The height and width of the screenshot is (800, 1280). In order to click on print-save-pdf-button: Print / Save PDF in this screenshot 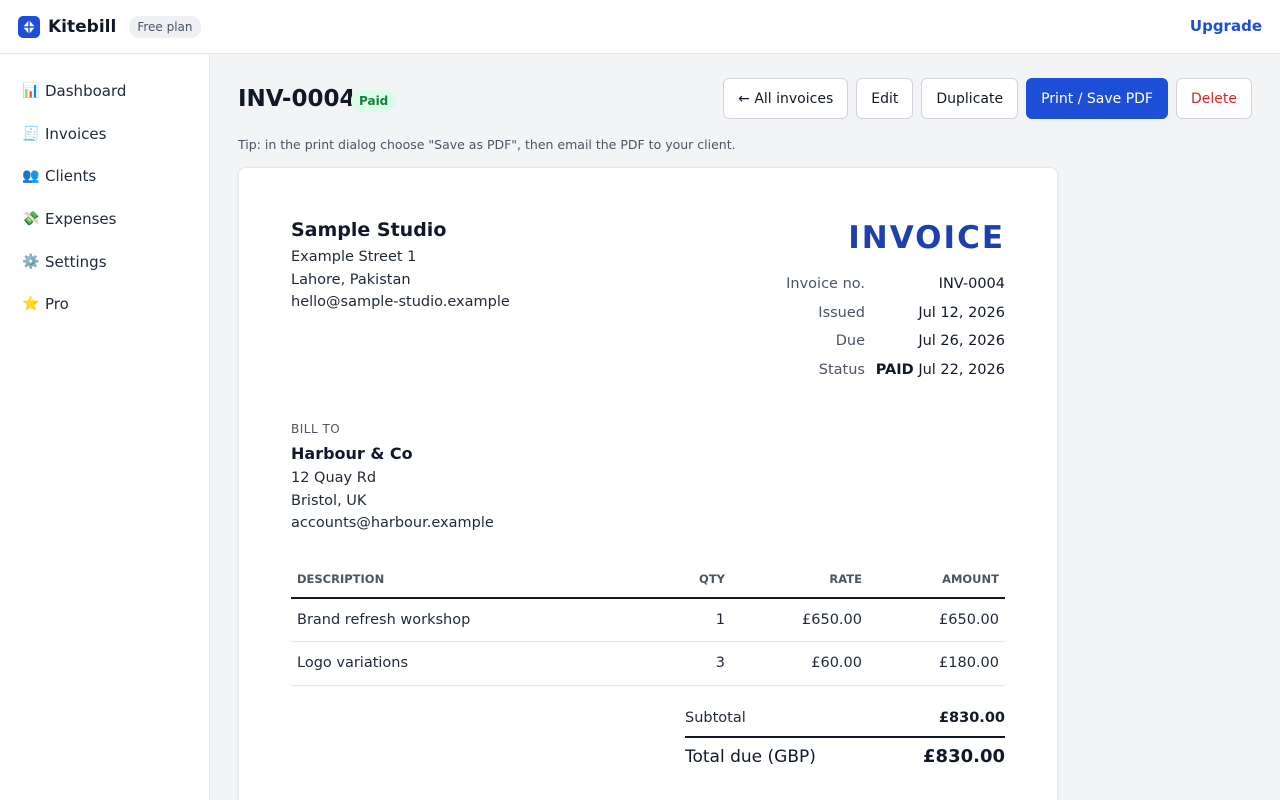, I will do `click(1097, 98)`.